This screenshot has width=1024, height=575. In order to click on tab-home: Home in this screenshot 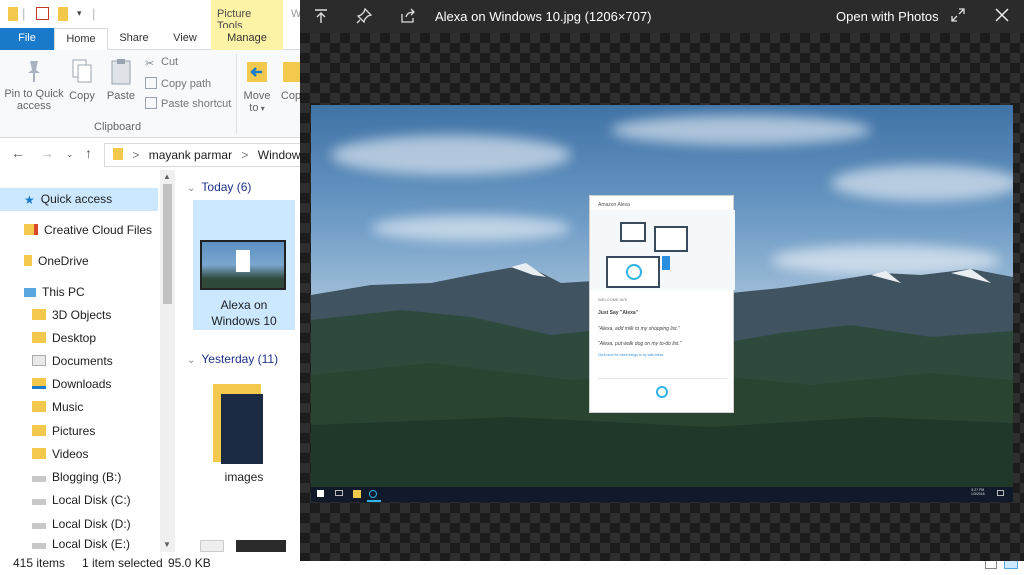, I will do `click(81, 39)`.